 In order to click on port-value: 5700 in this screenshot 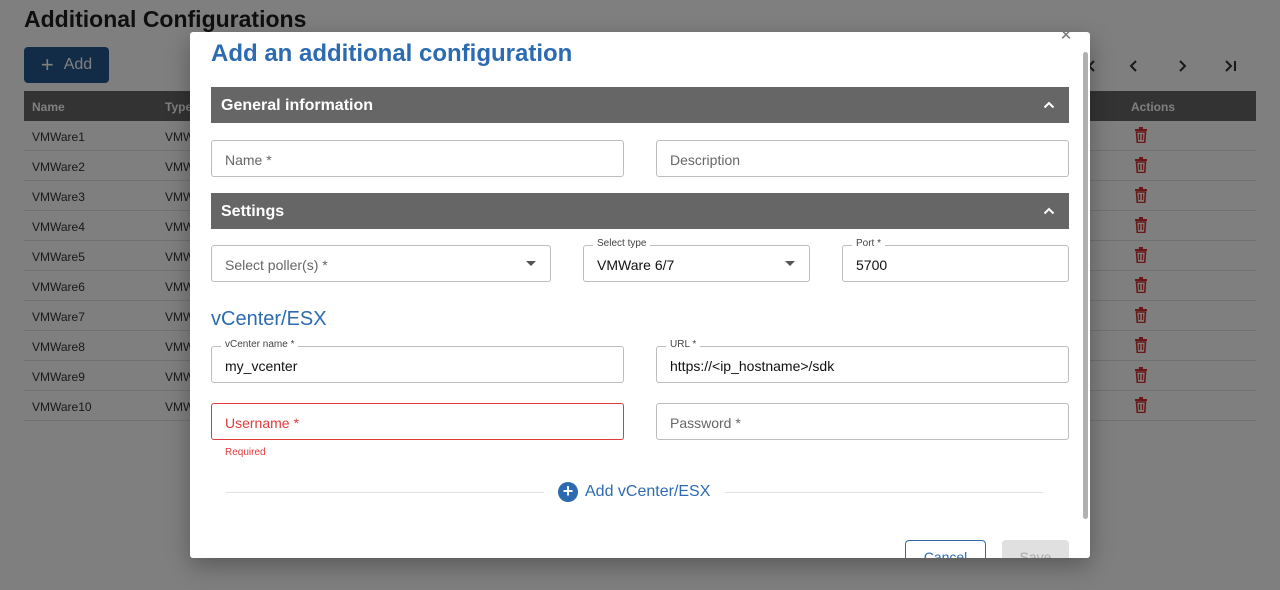, I will do `click(872, 265)`.